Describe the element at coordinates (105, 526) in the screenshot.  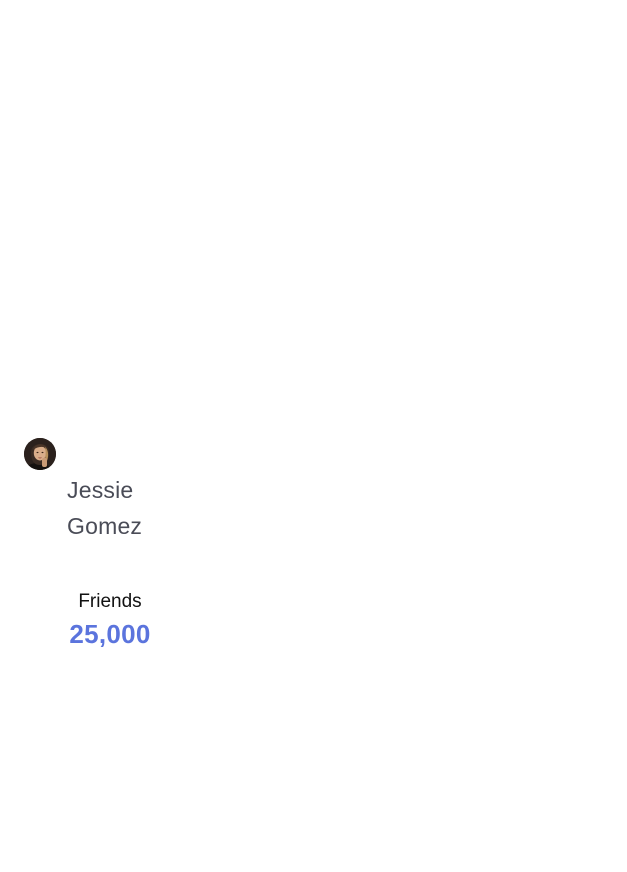
I see `last-name: Gomez` at that location.